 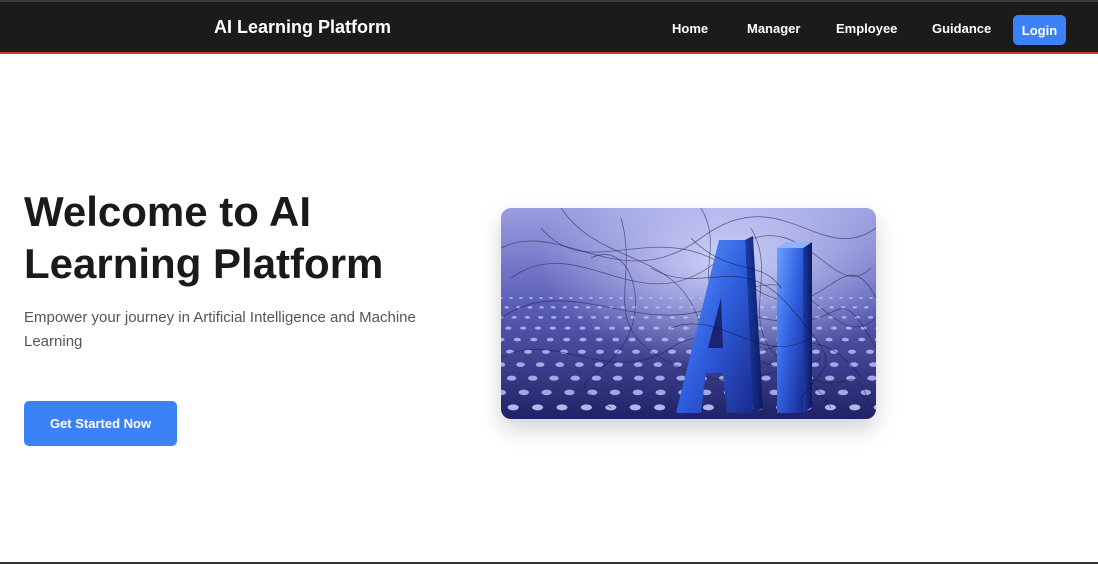 I want to click on nav-link-manager: Manager, so click(x=773, y=28).